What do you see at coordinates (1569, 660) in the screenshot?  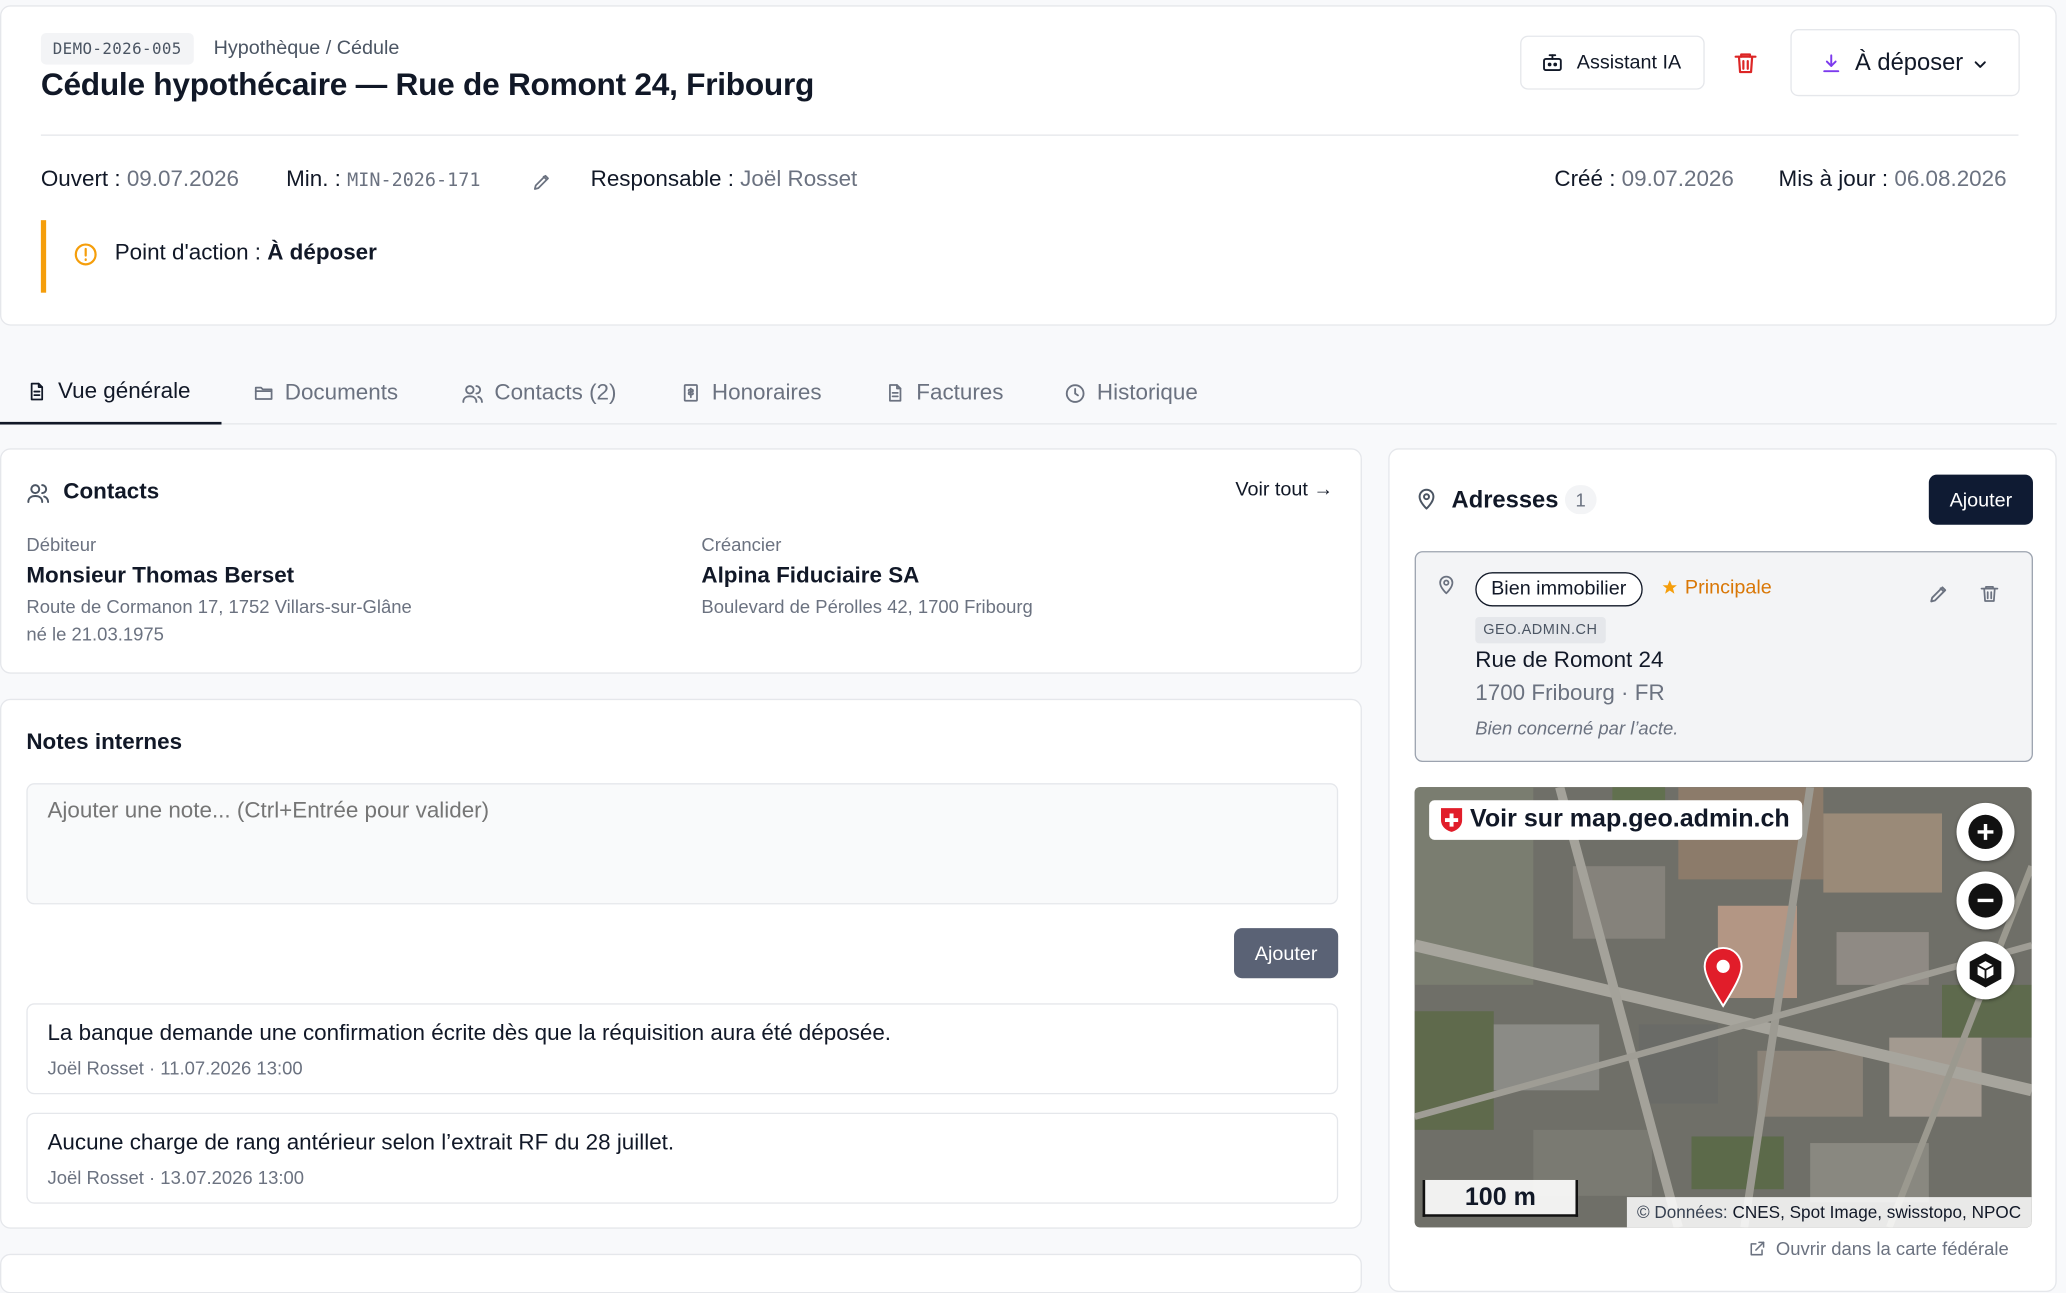 I see `address-street: Rue de Romont 24` at bounding box center [1569, 660].